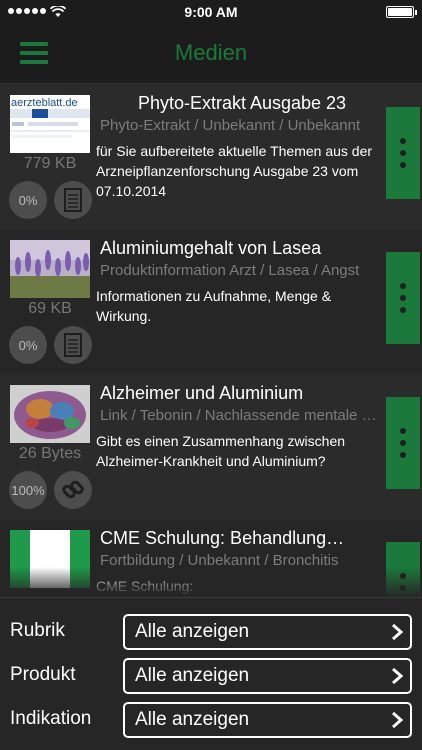  I want to click on status-bar: 9:00 AM, so click(211, 12).